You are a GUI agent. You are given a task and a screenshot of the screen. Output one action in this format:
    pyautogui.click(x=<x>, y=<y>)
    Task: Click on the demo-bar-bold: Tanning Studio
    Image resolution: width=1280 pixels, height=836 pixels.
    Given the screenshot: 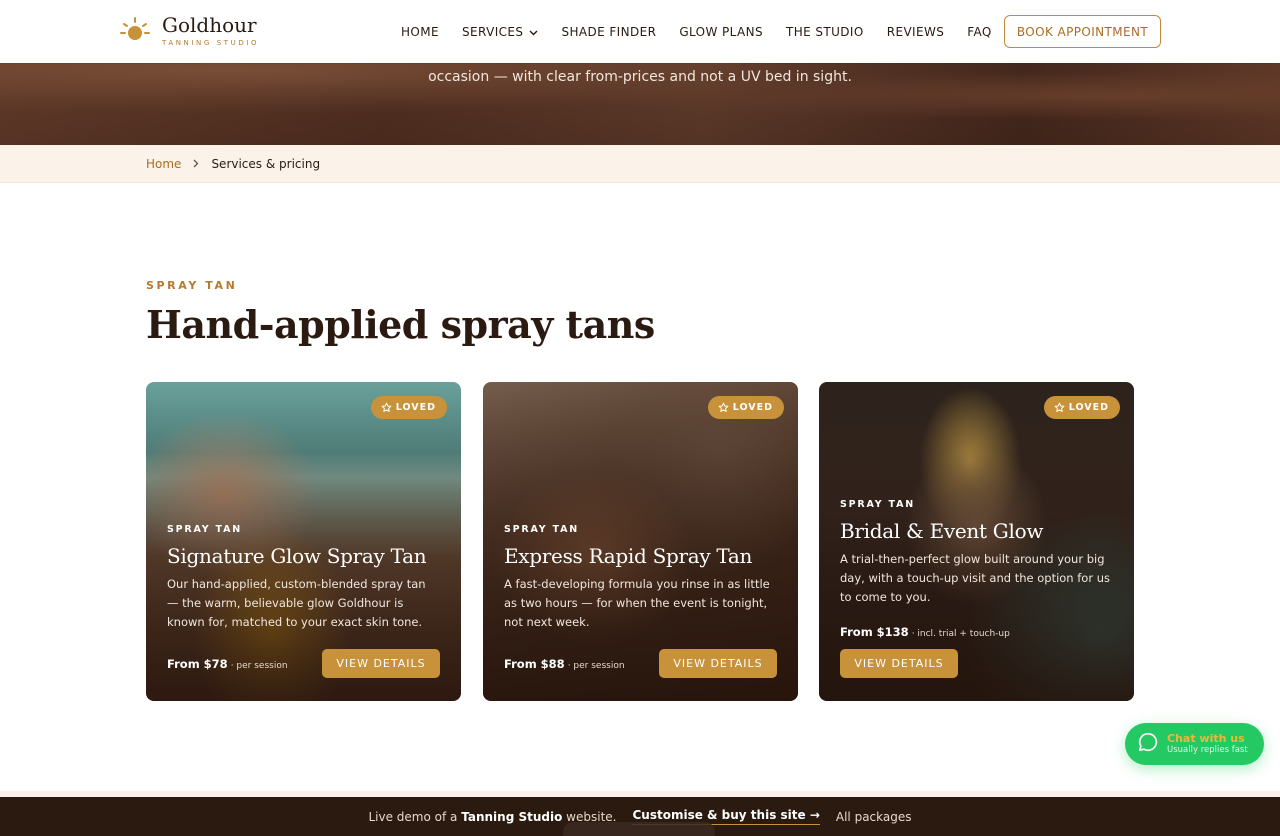 What is the action you would take?
    pyautogui.click(x=512, y=816)
    